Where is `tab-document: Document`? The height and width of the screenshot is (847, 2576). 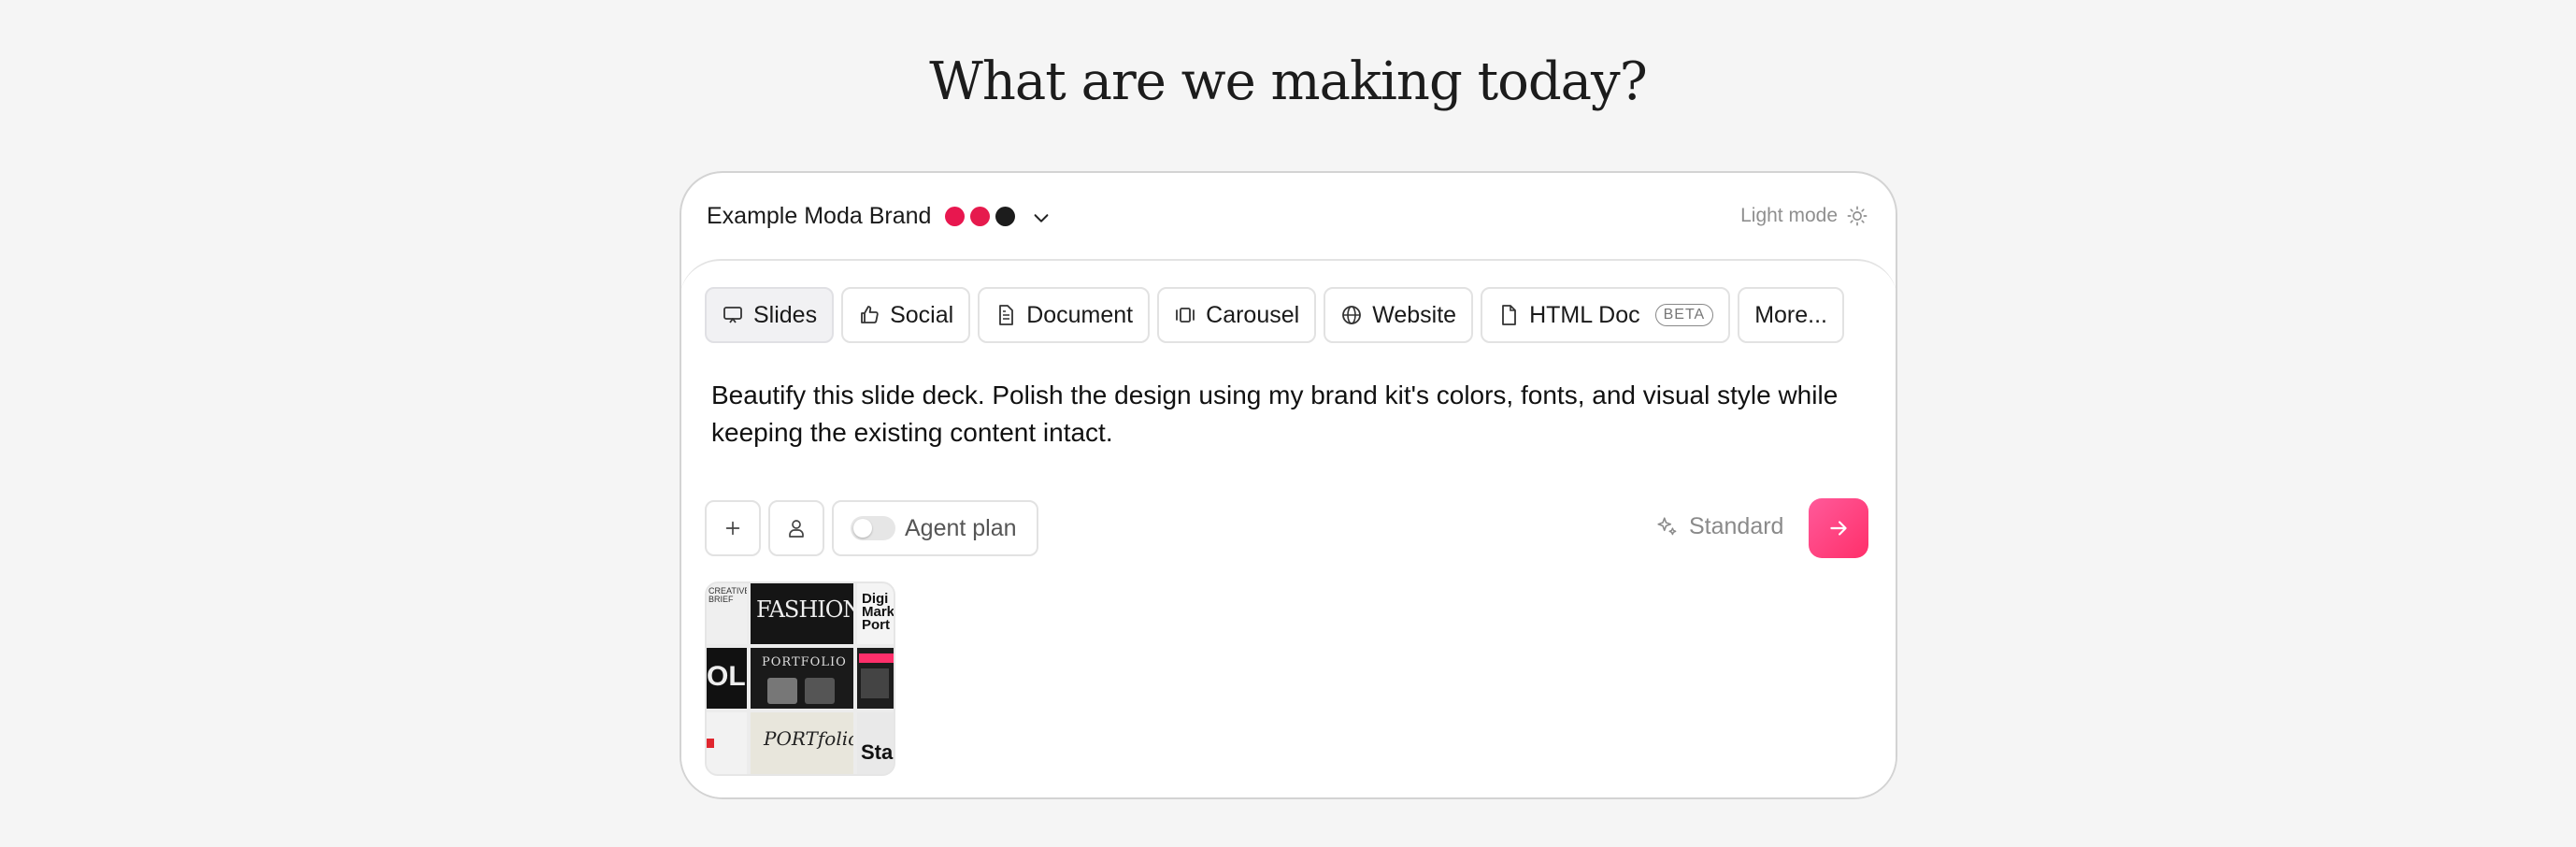 tab-document: Document is located at coordinates (1064, 315).